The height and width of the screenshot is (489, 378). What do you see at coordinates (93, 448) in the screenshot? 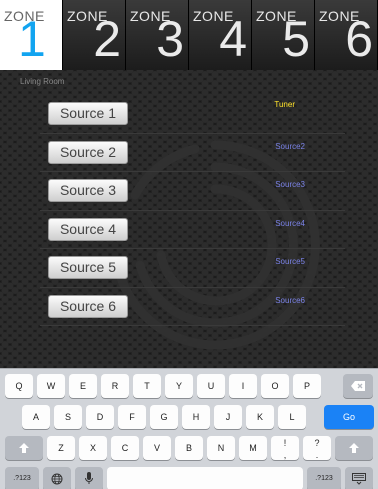
I see `key-x: X` at bounding box center [93, 448].